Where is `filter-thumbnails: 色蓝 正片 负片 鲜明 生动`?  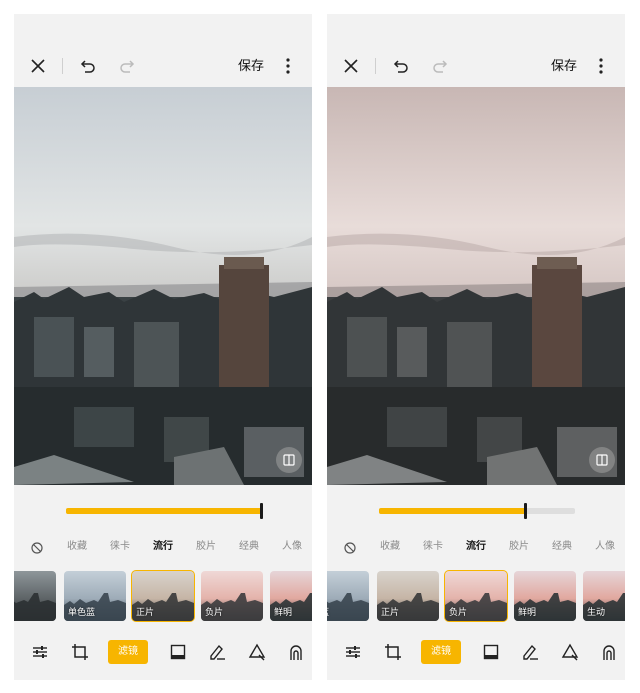 filter-thumbnails: 色蓝 正片 负片 鲜明 生动 is located at coordinates (476, 596).